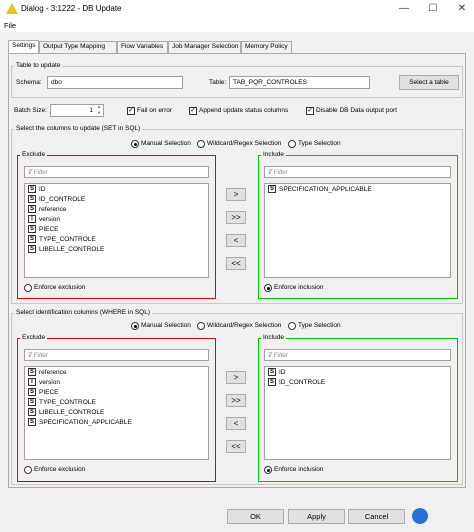 This screenshot has width=474, height=532. What do you see at coordinates (236, 263) in the screenshot?
I see `set-remove-all-button: <<` at bounding box center [236, 263].